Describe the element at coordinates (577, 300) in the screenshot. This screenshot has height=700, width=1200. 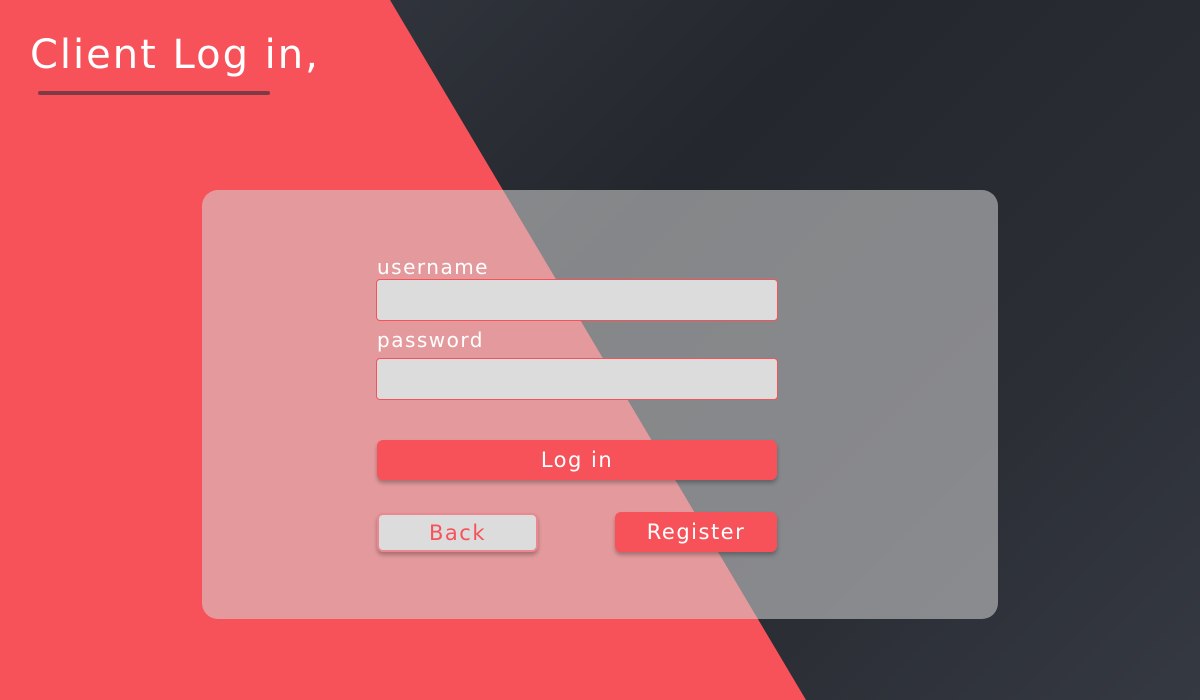
I see `username-field` at that location.